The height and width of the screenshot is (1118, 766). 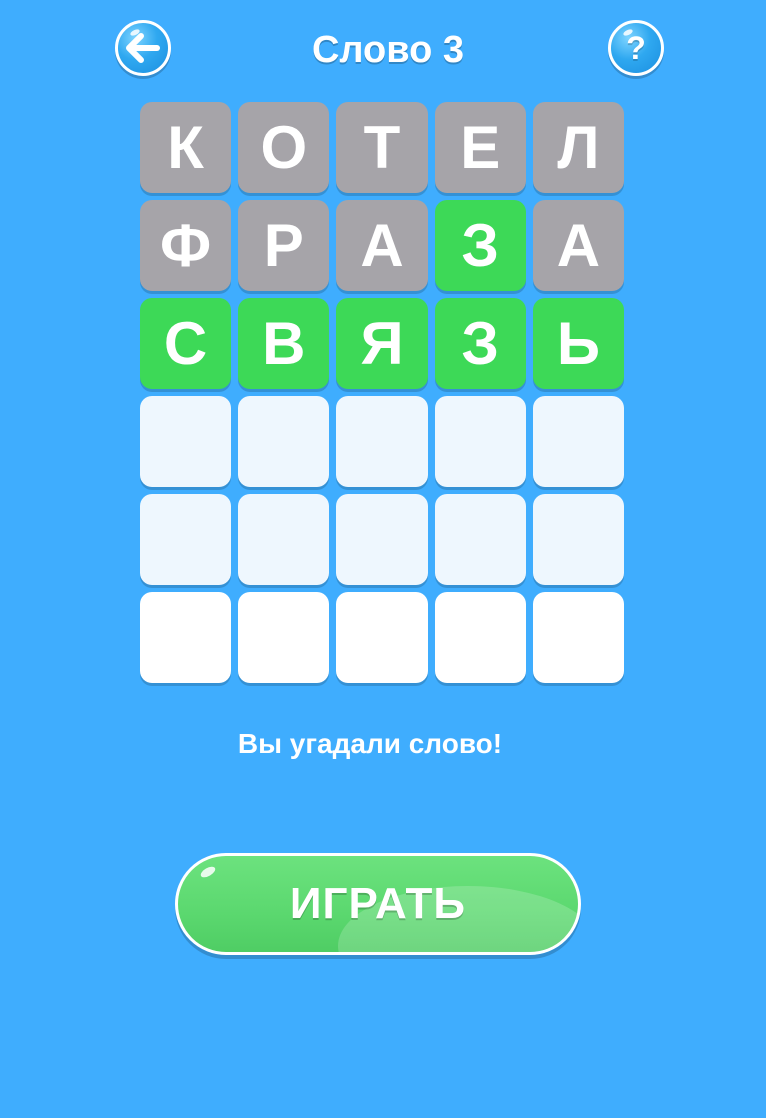 I want to click on letter-tile: Ф, so click(x=186, y=245).